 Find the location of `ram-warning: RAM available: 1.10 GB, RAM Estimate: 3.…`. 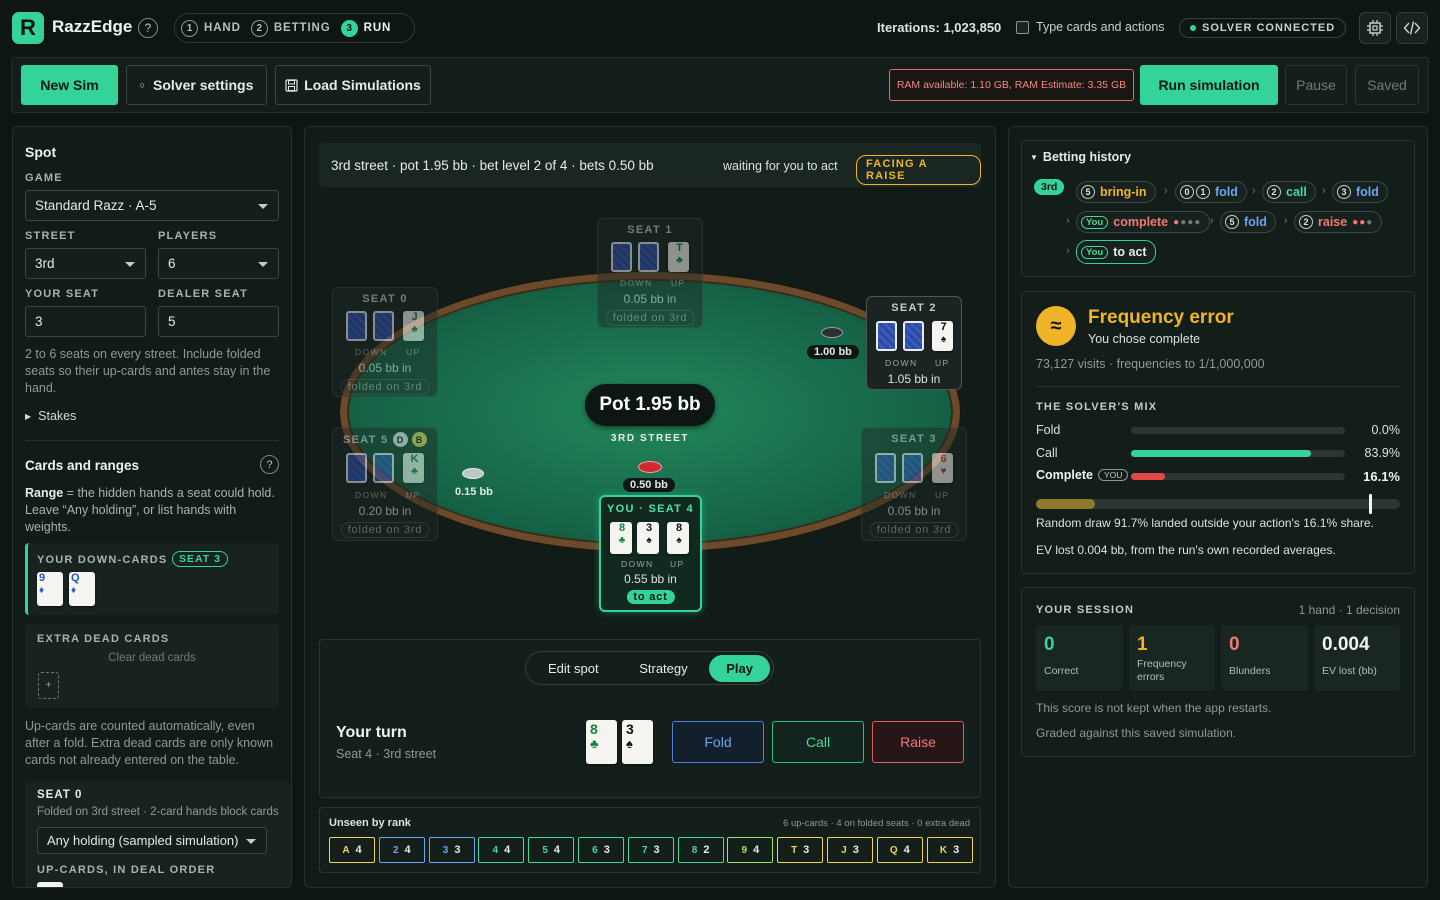

ram-warning: RAM available: 1.10 GB, RAM Estimate: 3.… is located at coordinates (1011, 85).